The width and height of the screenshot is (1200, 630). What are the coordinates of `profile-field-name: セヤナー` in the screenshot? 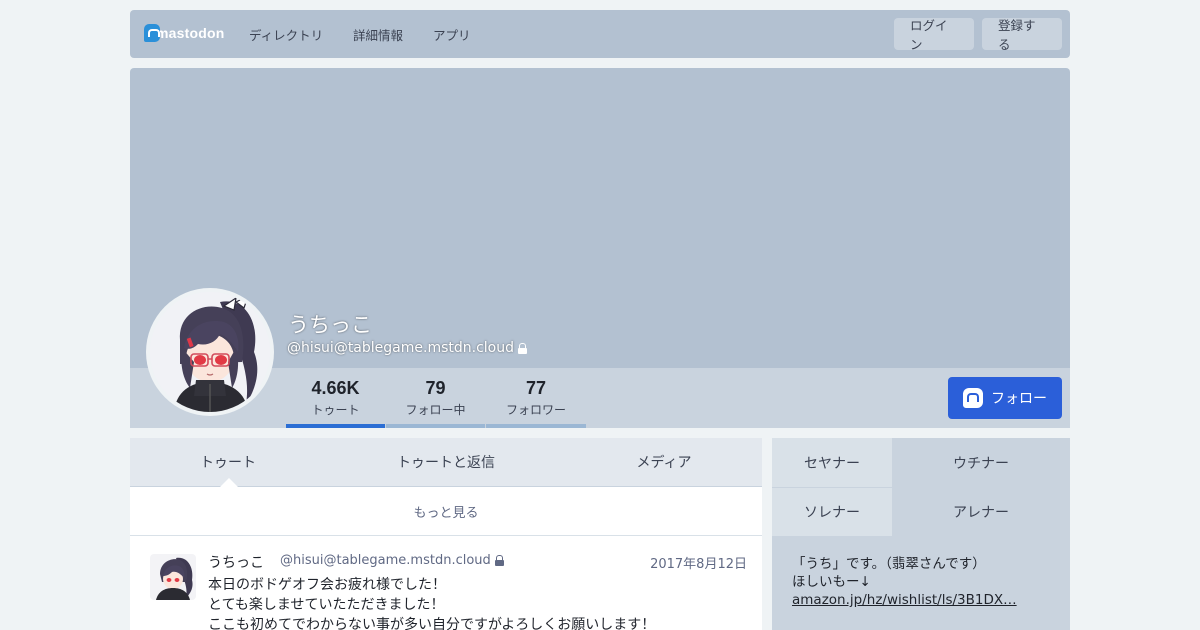 It's located at (832, 462).